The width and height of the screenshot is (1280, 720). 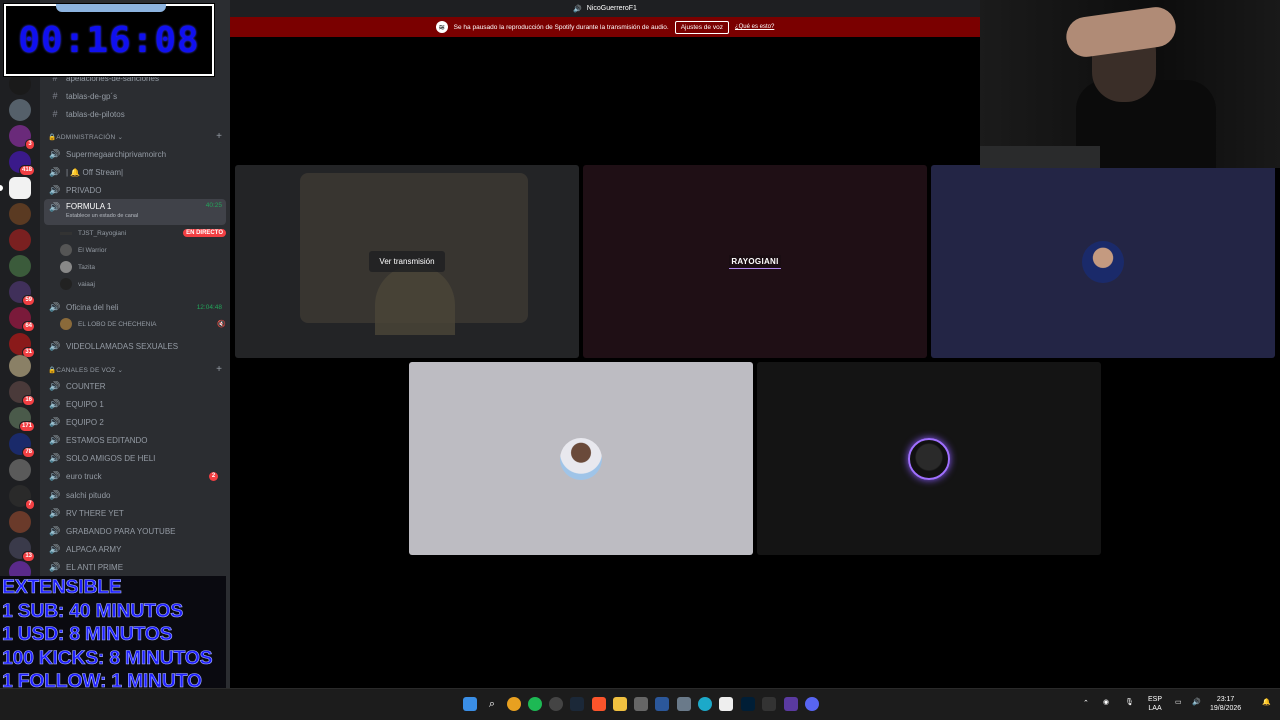 What do you see at coordinates (135, 190) in the screenshot?
I see `voice-channel: 🔊 PRIVADO` at bounding box center [135, 190].